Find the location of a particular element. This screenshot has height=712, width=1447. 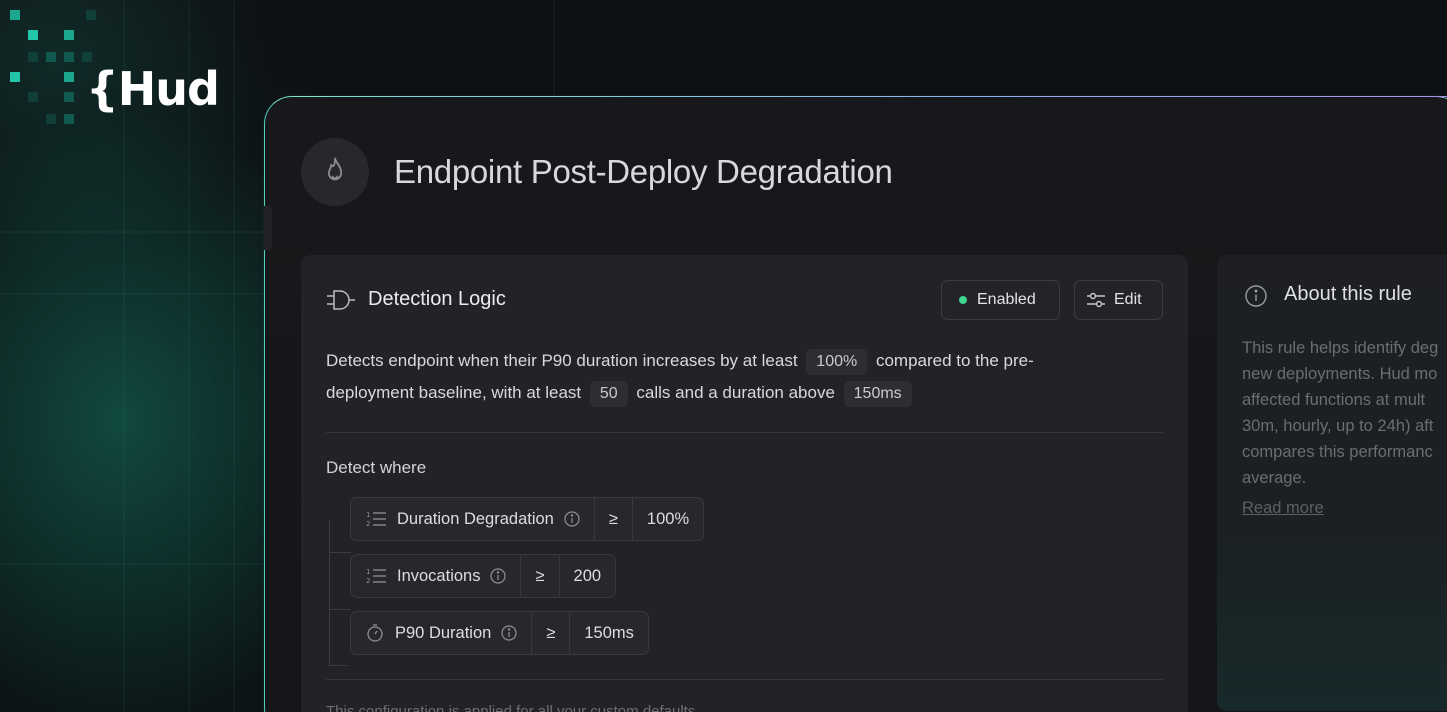

about-line: compares this performanc is located at coordinates (1337, 452).